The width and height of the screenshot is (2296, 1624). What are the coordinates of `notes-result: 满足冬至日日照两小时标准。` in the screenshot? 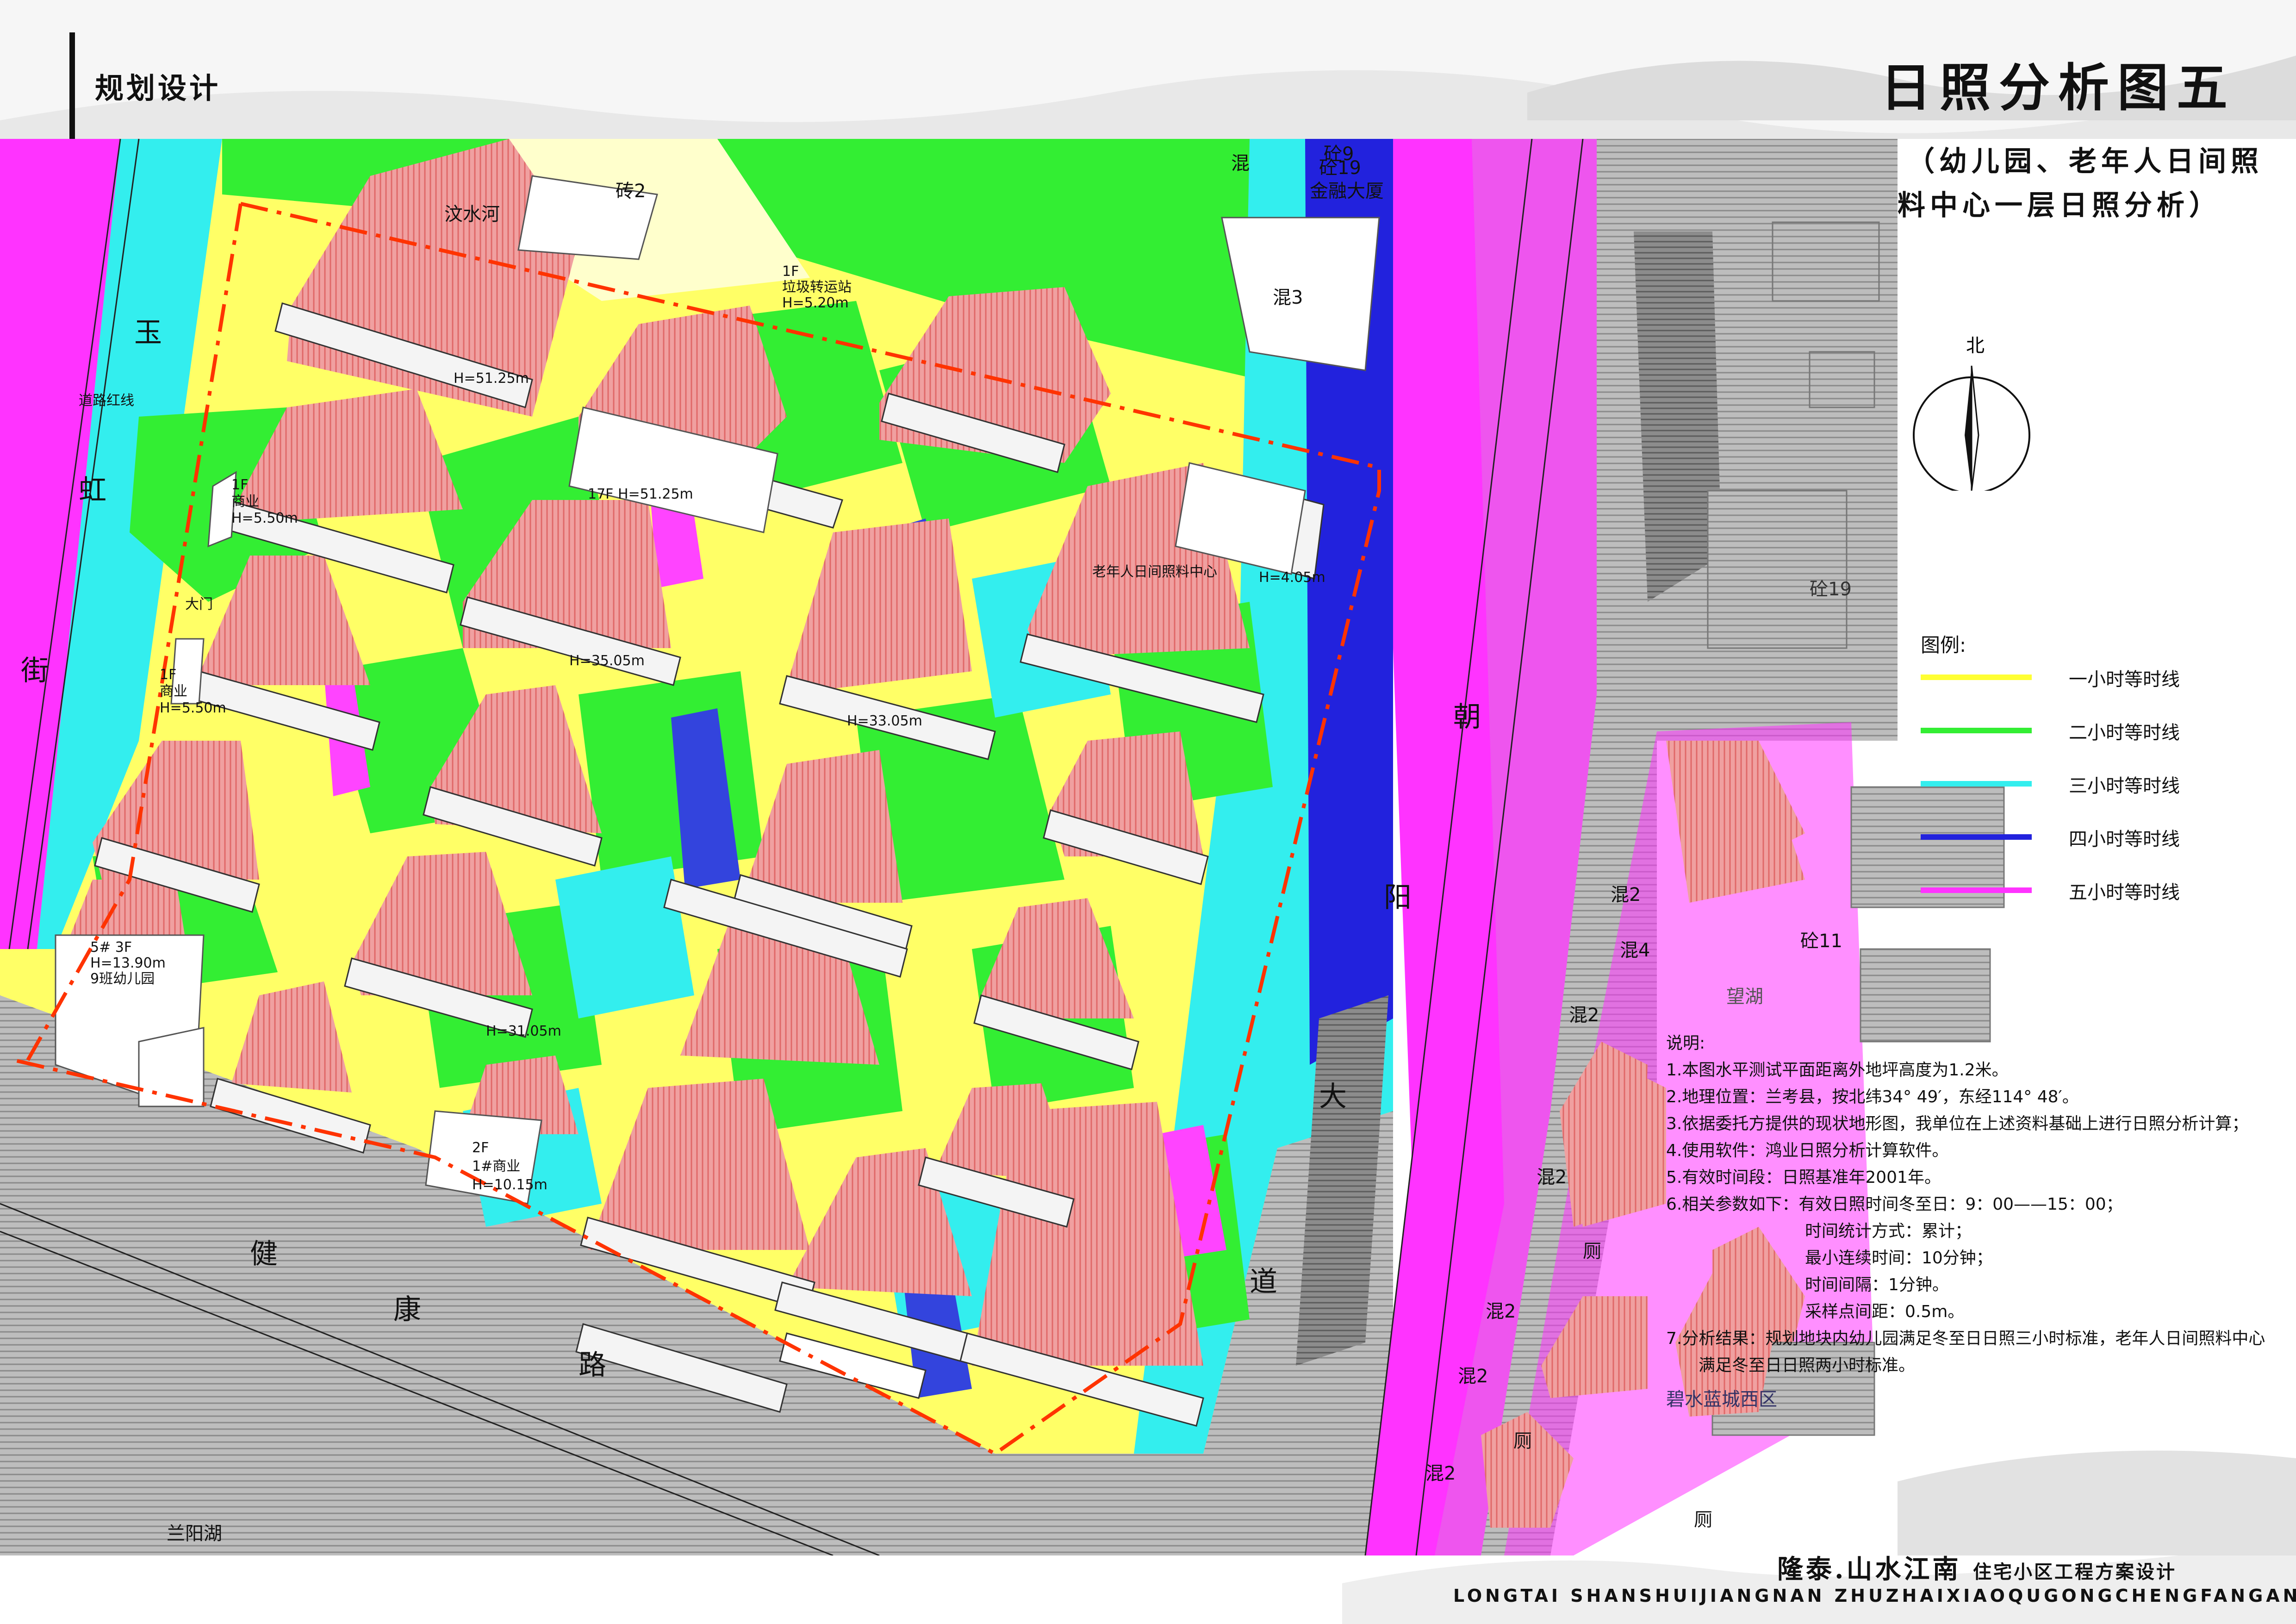 It's located at (1807, 1365).